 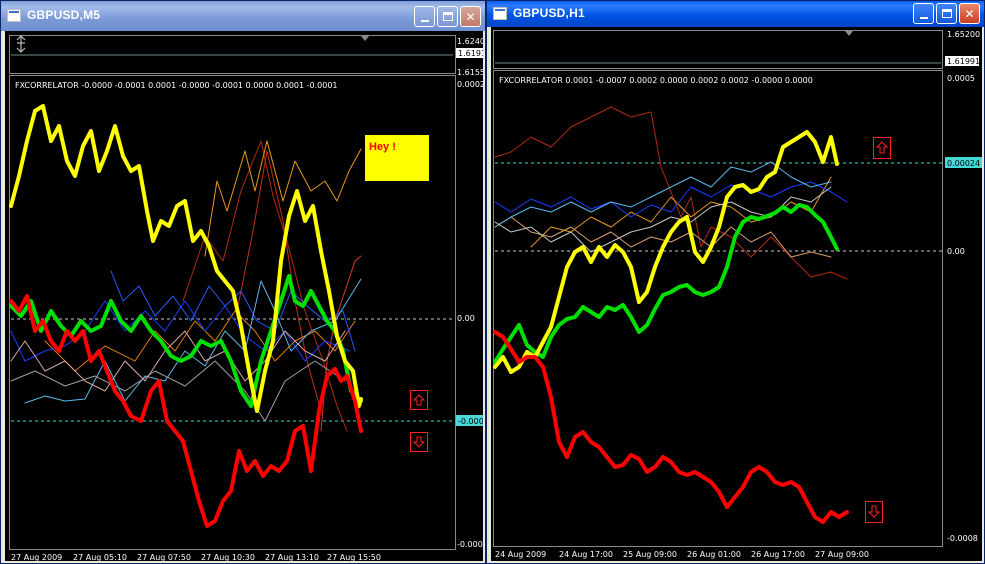 I want to click on scale-bottom-label: -0.0008, so click(x=962, y=538).